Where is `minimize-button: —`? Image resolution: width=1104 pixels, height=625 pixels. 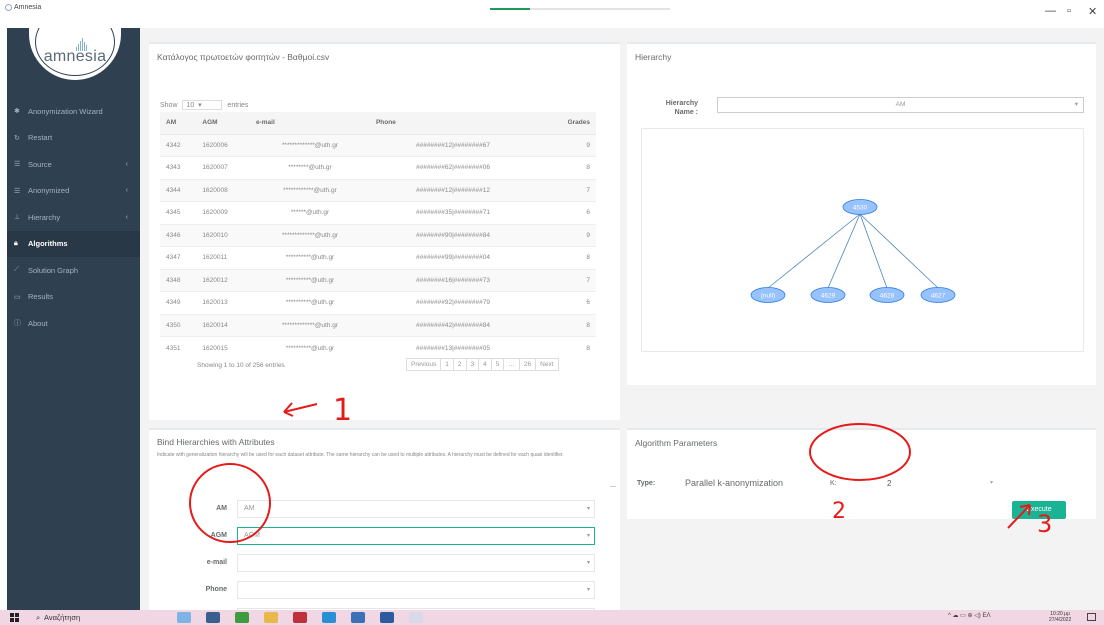
minimize-button: — is located at coordinates (1050, 11).